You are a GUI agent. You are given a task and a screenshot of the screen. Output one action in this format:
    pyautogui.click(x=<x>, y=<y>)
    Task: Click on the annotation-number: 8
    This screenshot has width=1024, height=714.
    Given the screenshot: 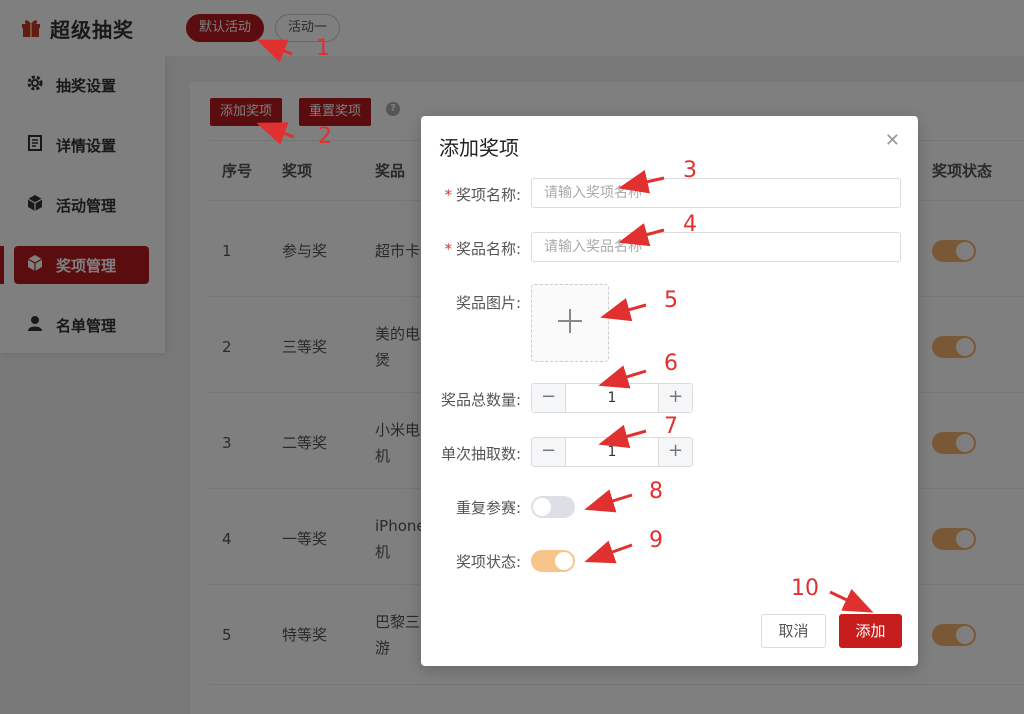 What is the action you would take?
    pyautogui.click(x=656, y=491)
    